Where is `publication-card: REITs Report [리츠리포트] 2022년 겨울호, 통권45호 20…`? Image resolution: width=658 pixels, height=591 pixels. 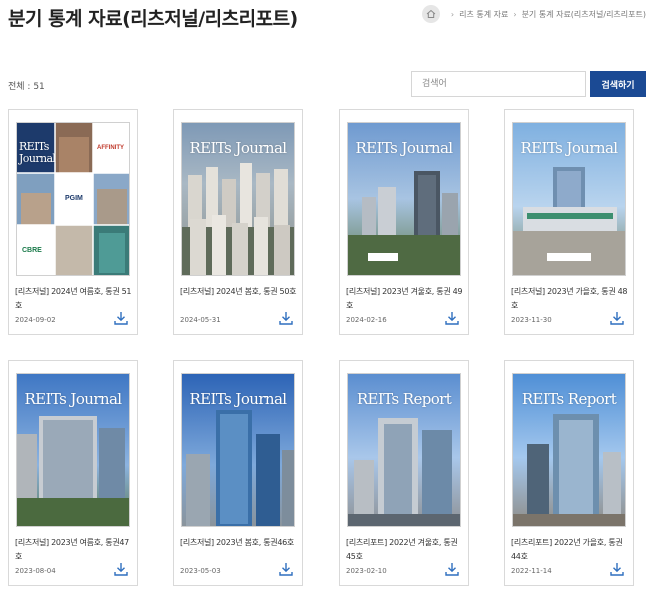
publication-card: REITs Report [리츠리포트] 2022년 겨울호, 통권45호 20… is located at coordinates (404, 473).